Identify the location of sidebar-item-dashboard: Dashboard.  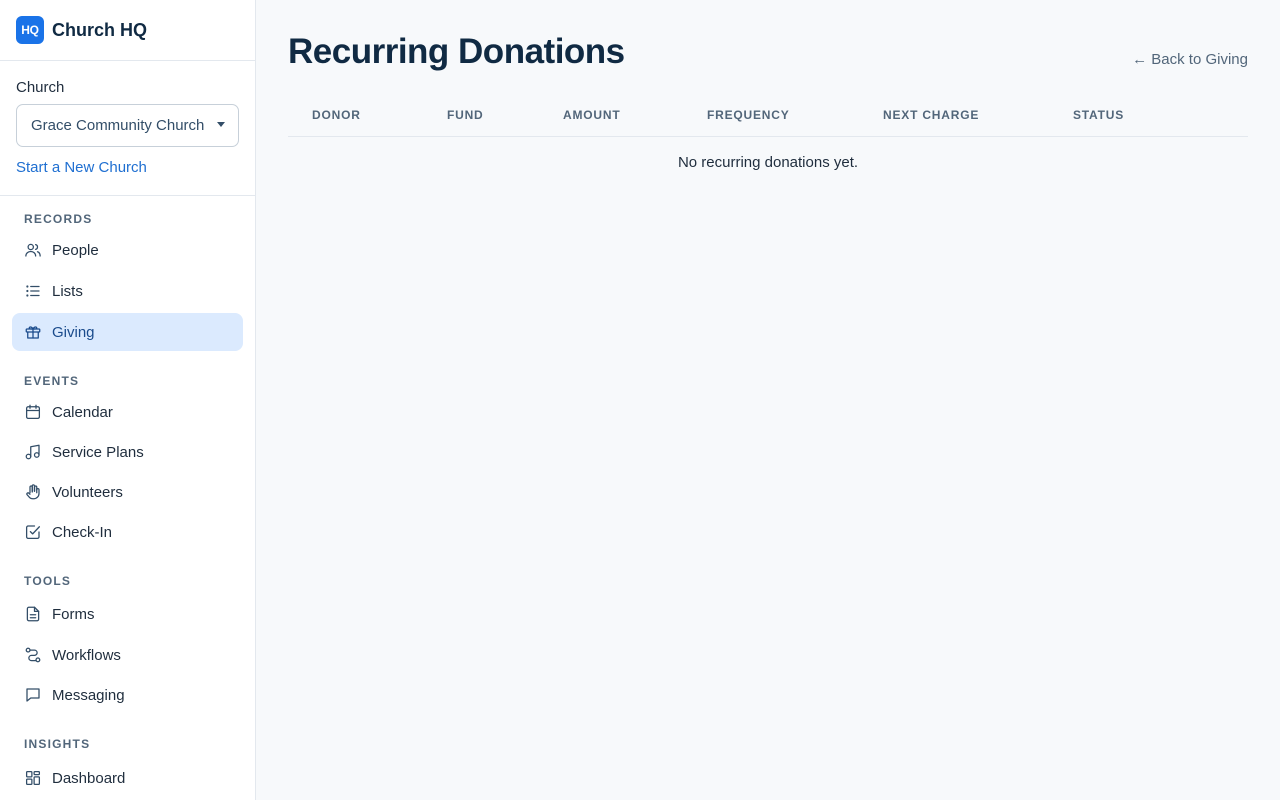
(127, 778).